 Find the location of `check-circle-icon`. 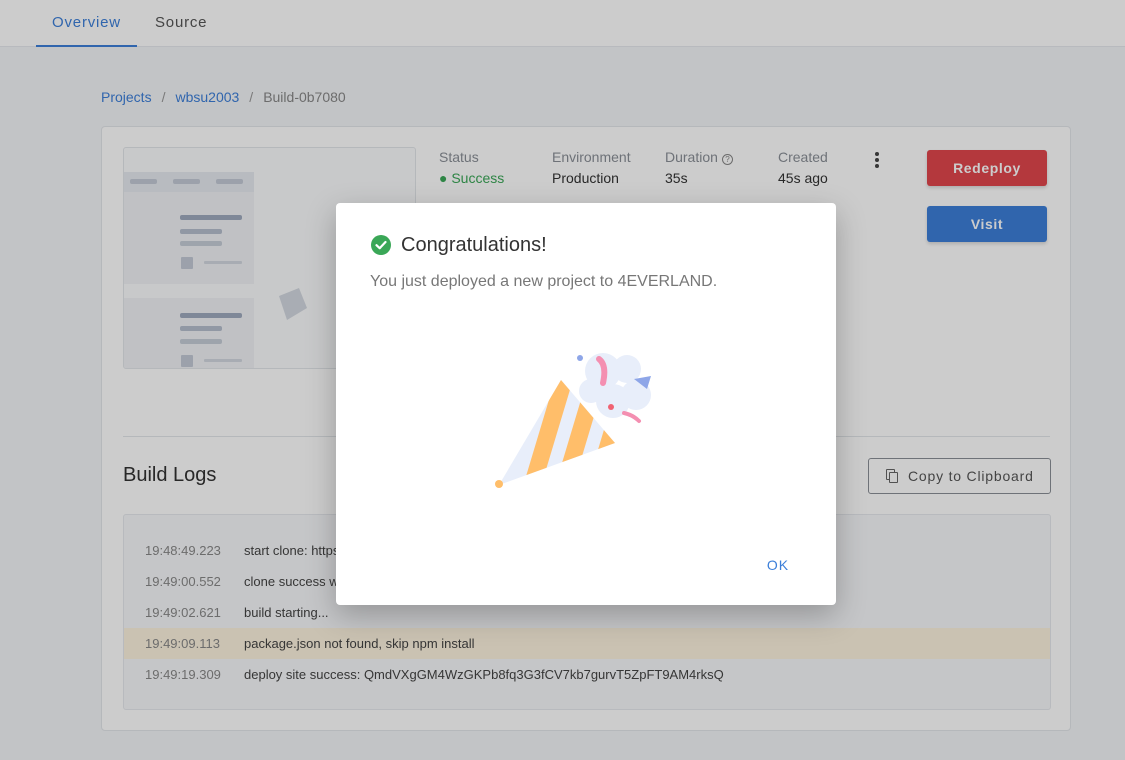

check-circle-icon is located at coordinates (381, 245).